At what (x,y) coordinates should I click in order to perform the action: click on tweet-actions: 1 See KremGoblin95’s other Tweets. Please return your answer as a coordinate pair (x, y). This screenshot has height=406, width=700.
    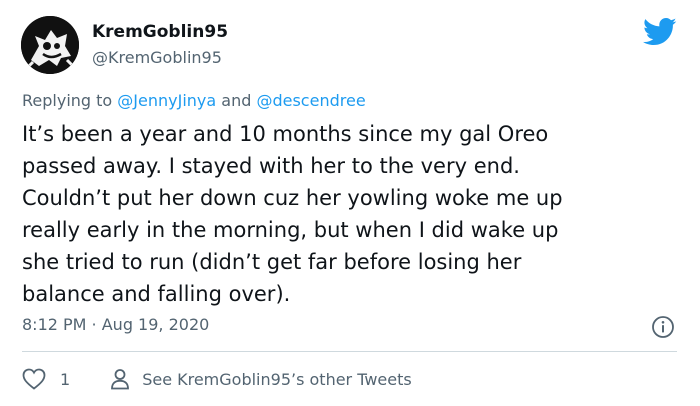
    Looking at the image, I should click on (217, 379).